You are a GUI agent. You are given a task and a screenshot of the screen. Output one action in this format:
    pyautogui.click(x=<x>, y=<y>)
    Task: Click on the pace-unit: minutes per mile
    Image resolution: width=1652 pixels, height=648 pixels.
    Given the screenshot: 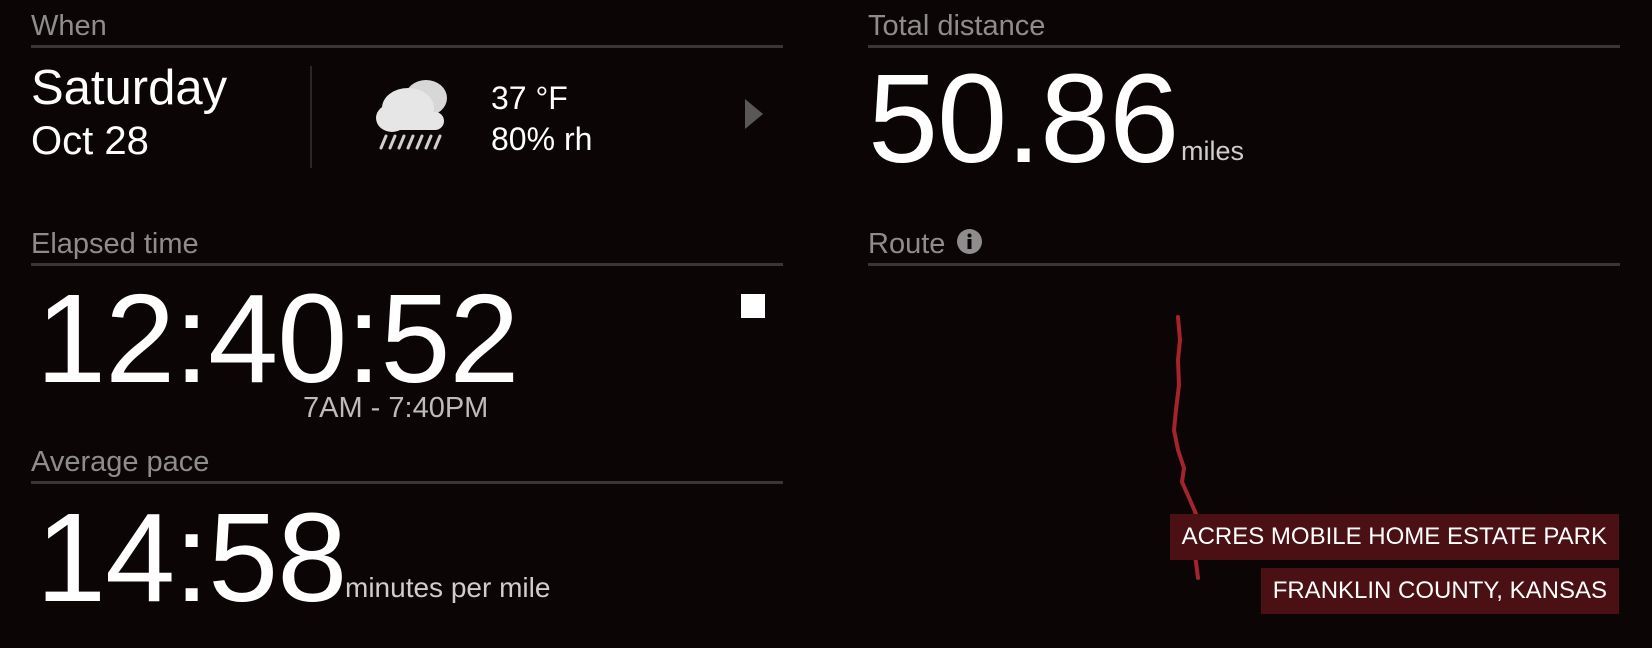 What is the action you would take?
    pyautogui.click(x=448, y=587)
    